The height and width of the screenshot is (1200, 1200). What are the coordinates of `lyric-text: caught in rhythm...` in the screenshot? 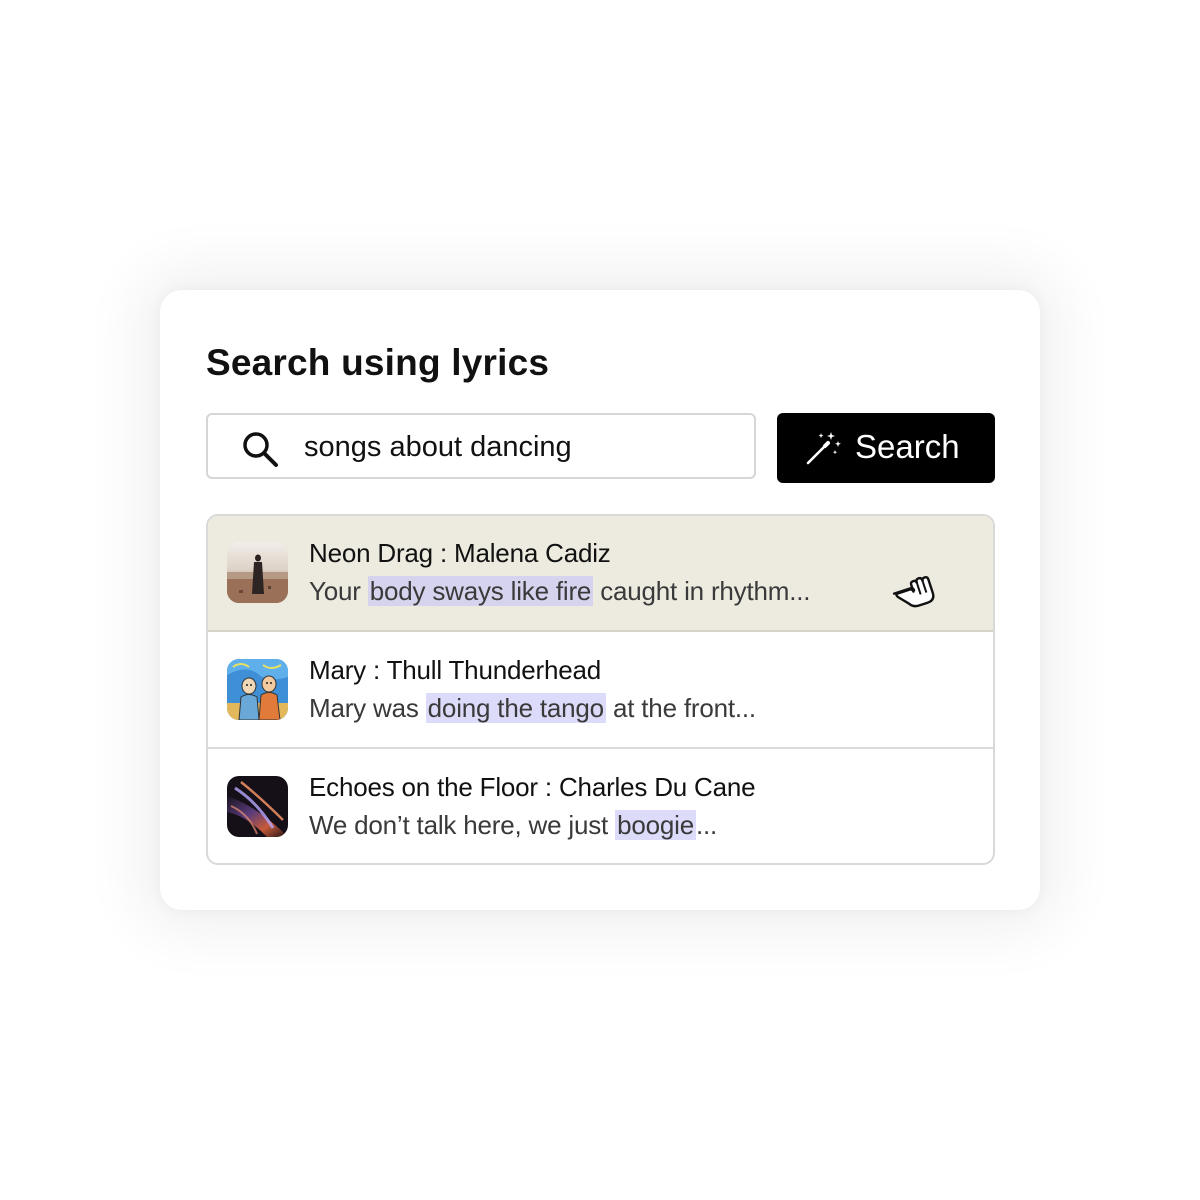 It's located at (702, 591).